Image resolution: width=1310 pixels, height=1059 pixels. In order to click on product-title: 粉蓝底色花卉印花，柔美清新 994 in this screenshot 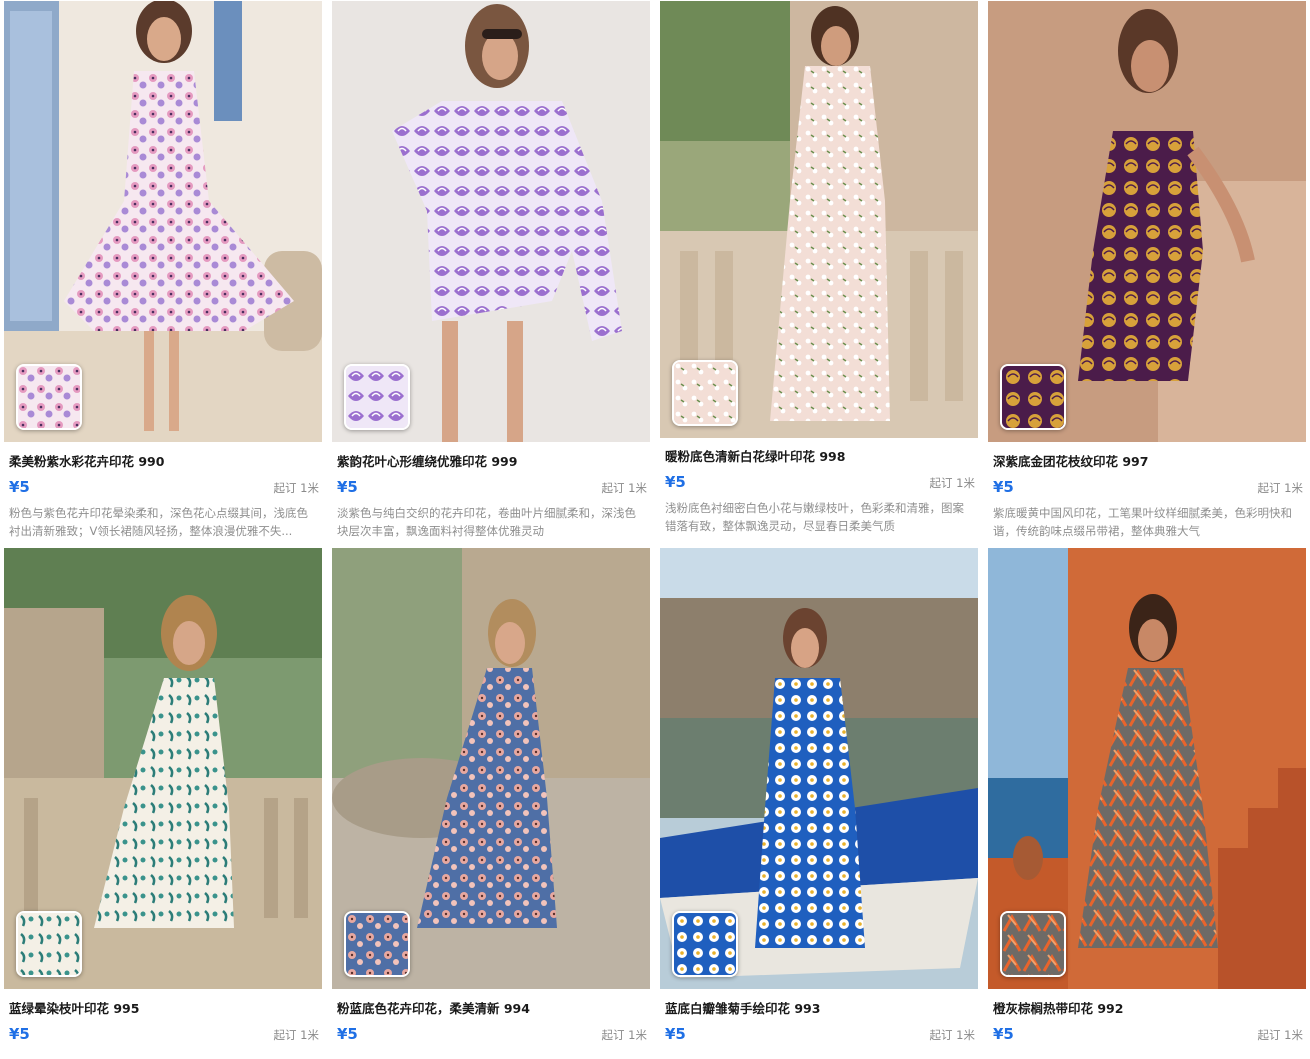, I will do `click(492, 1007)`.